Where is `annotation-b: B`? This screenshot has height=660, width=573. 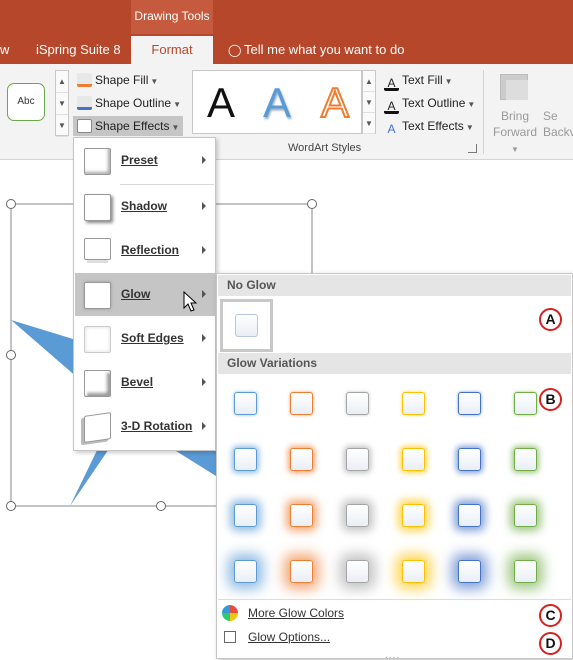
annotation-b: B is located at coordinates (550, 399).